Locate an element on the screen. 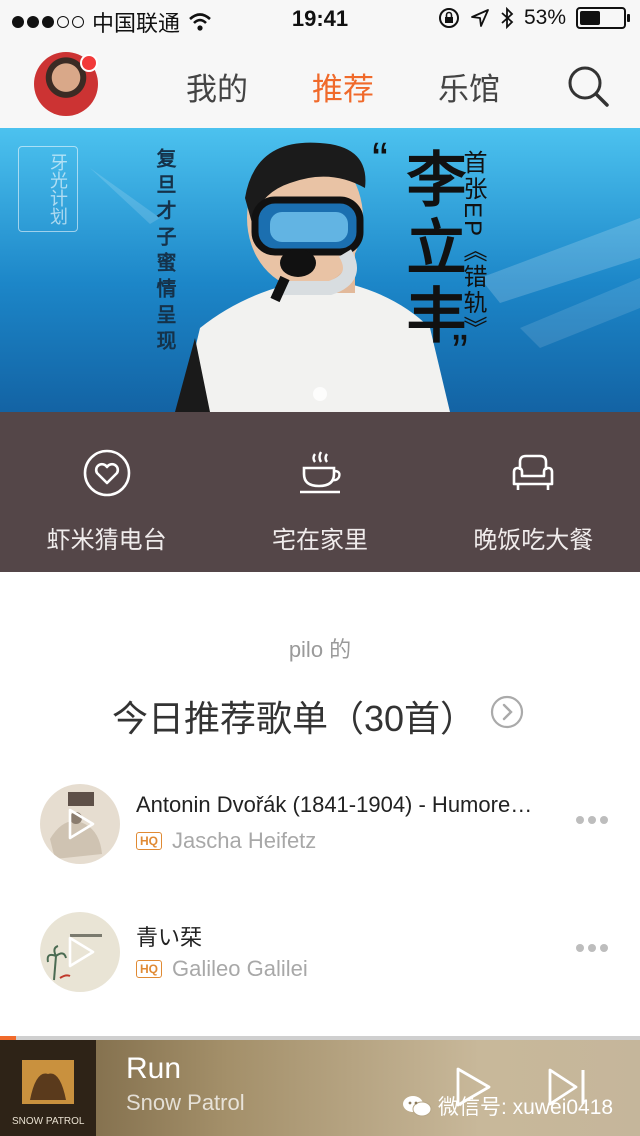  sofa-icon is located at coordinates (533, 472).